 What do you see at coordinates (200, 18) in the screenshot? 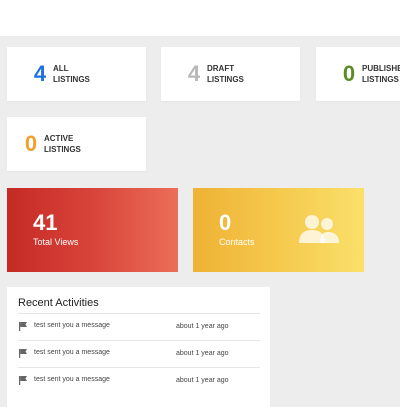
I see `top-bar` at bounding box center [200, 18].